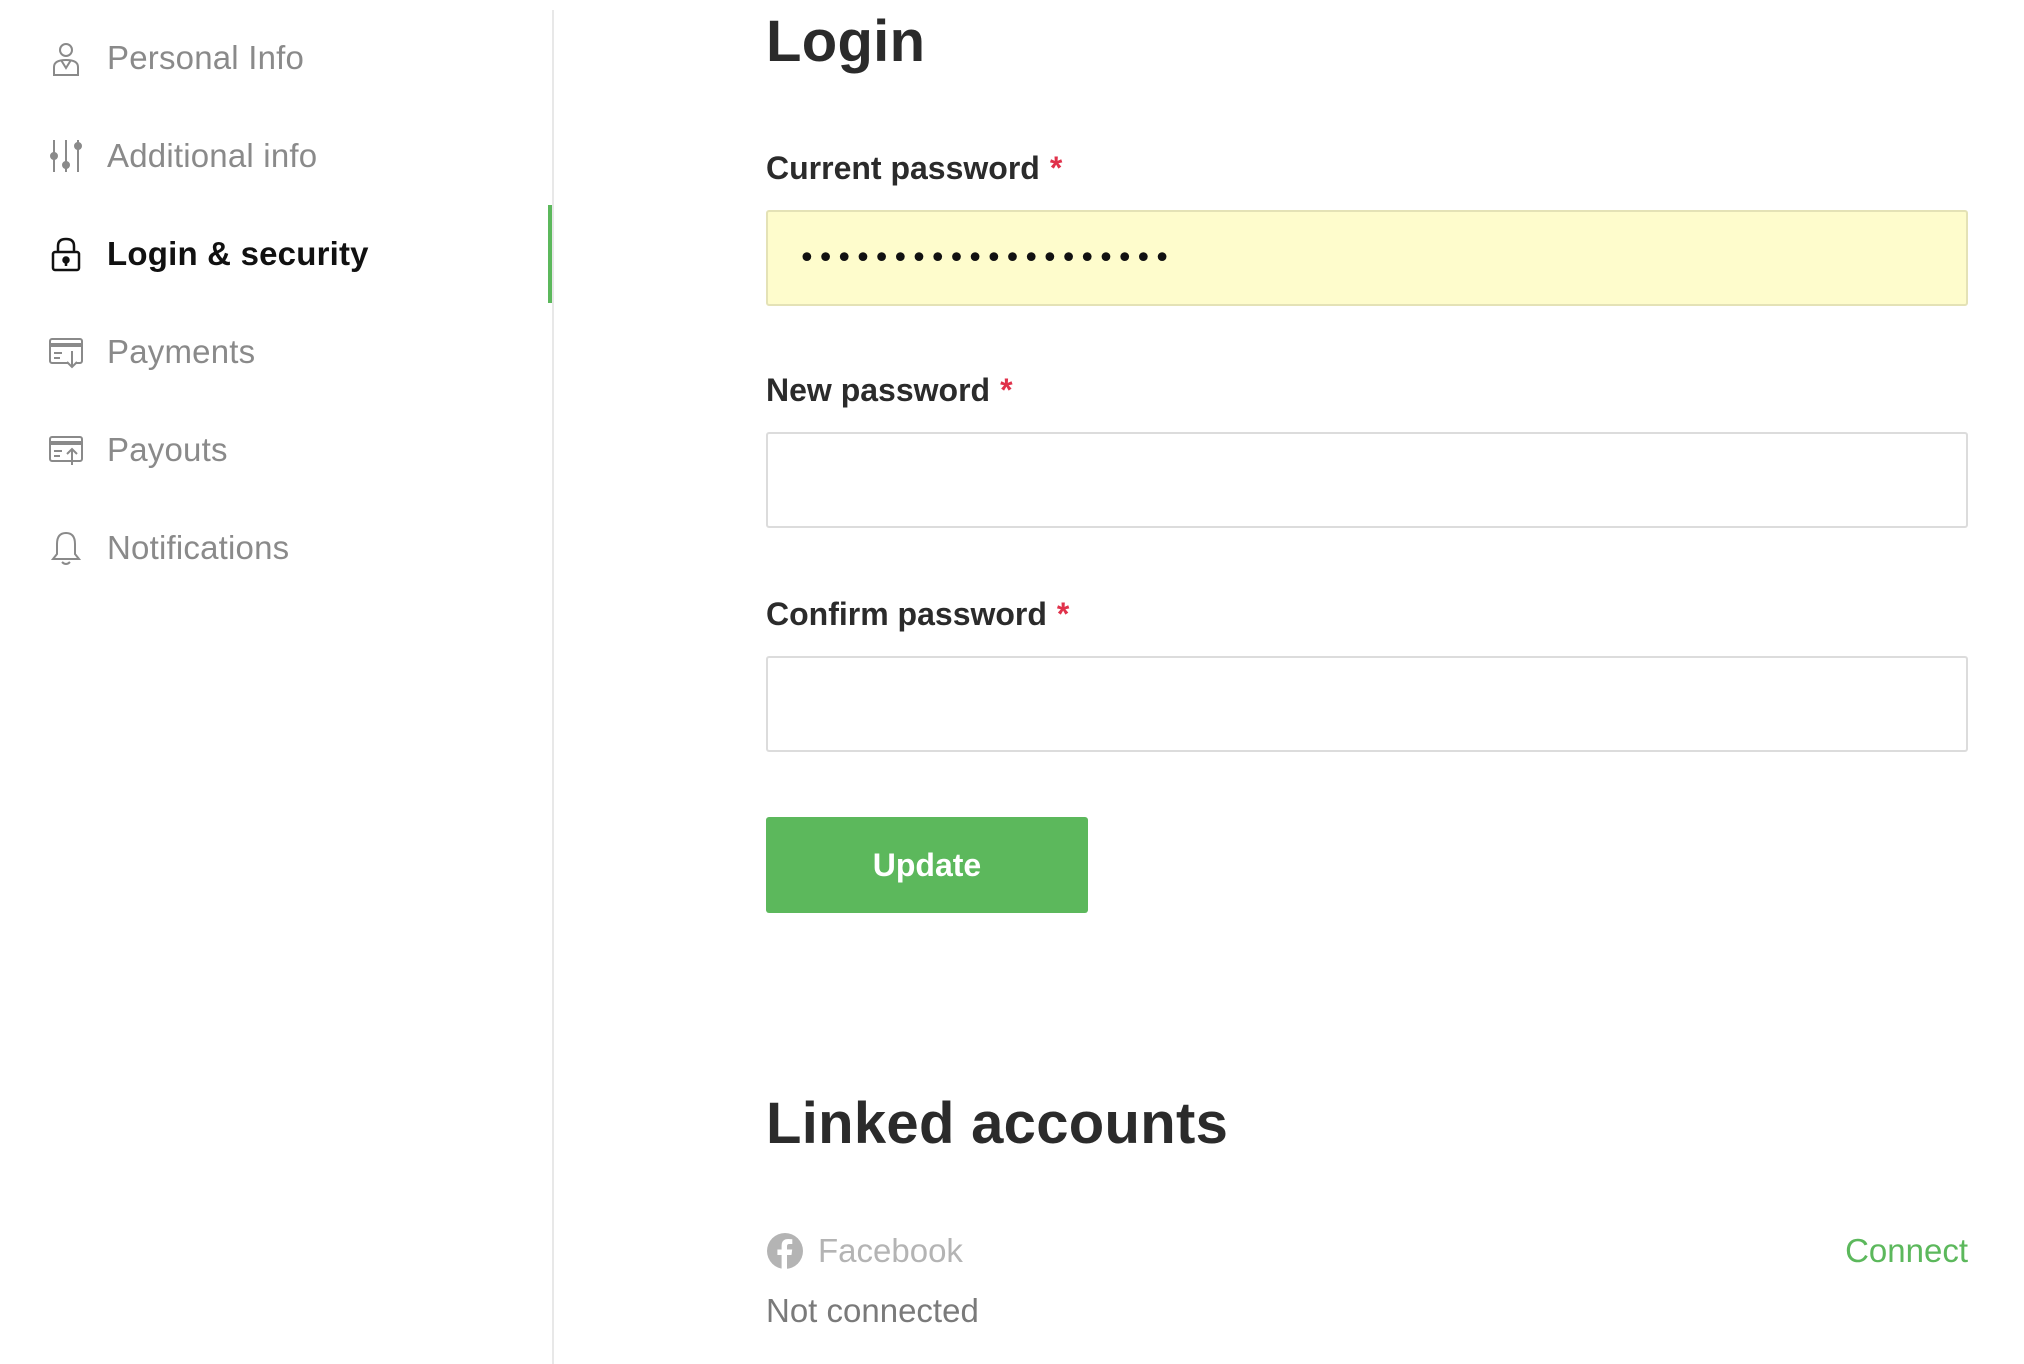 Image resolution: width=2024 pixels, height=1364 pixels. What do you see at coordinates (66, 548) in the screenshot?
I see `bell-icon` at bounding box center [66, 548].